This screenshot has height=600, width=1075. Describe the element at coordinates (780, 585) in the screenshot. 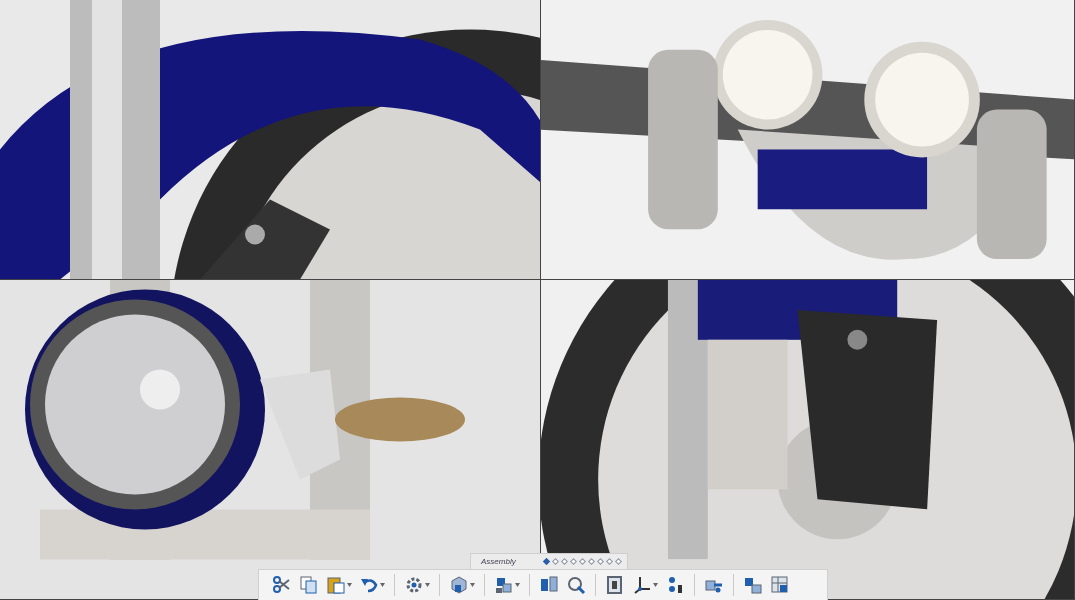

I see `table-icon` at that location.